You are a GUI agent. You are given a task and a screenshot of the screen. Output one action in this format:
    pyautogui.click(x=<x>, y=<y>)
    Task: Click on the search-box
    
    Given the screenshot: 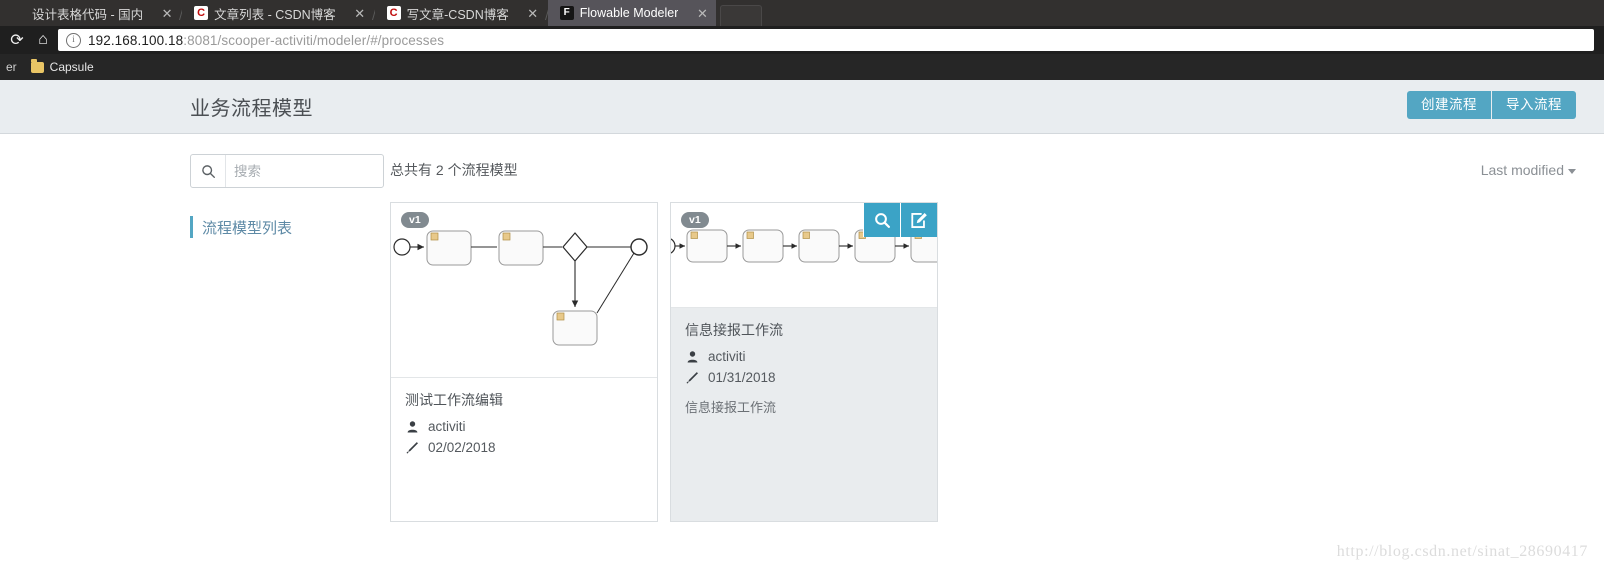 What is the action you would take?
    pyautogui.click(x=287, y=171)
    